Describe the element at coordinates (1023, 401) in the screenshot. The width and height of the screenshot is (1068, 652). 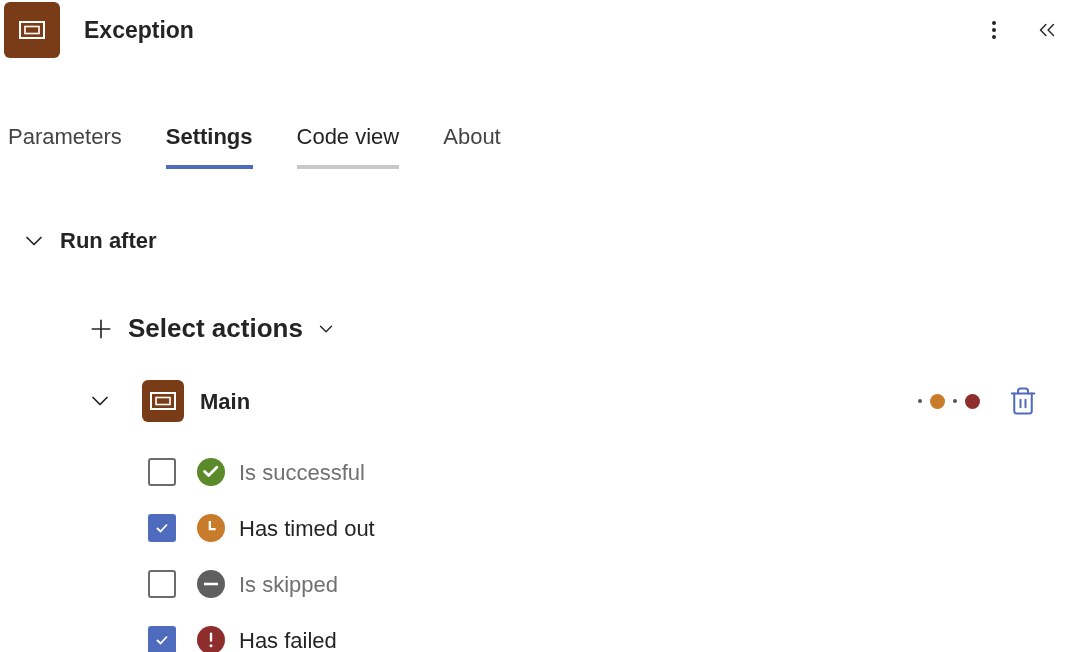
I see `delete-icon` at that location.